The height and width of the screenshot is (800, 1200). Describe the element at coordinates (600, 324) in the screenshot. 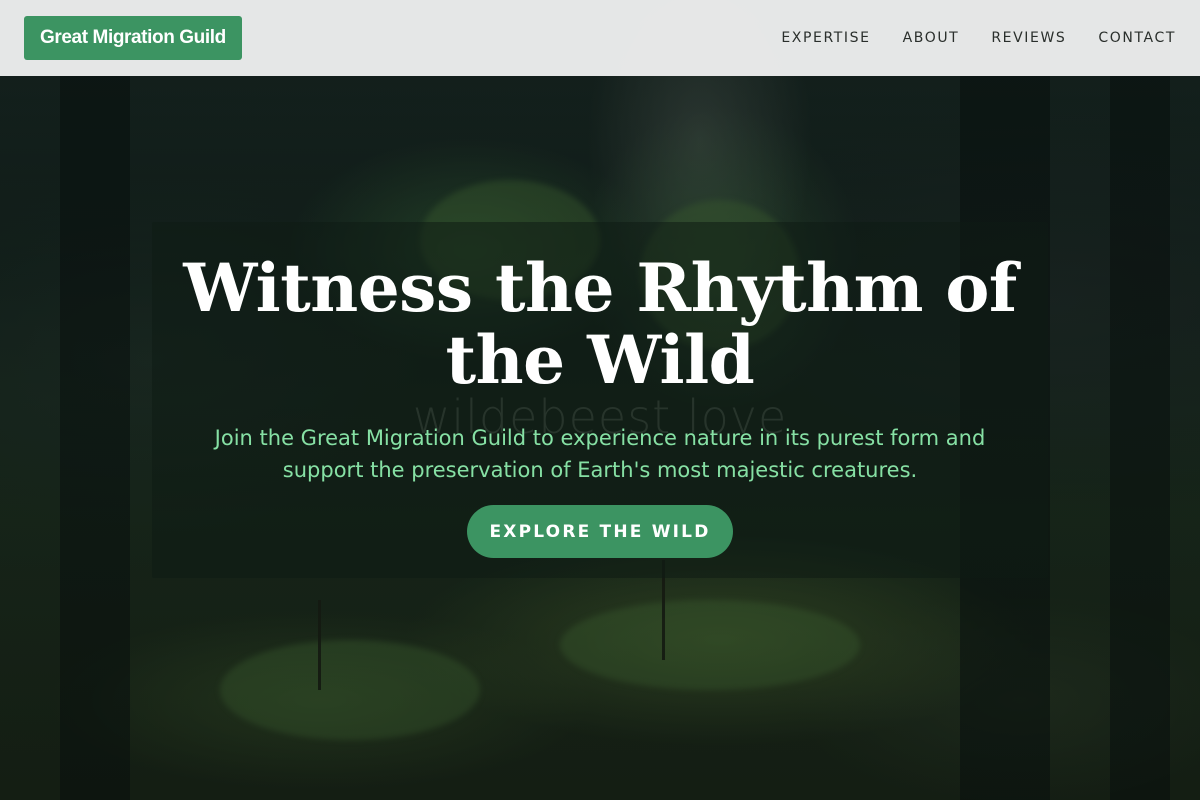

I see `hero-title: Witness the Rhythm of the Wild` at that location.